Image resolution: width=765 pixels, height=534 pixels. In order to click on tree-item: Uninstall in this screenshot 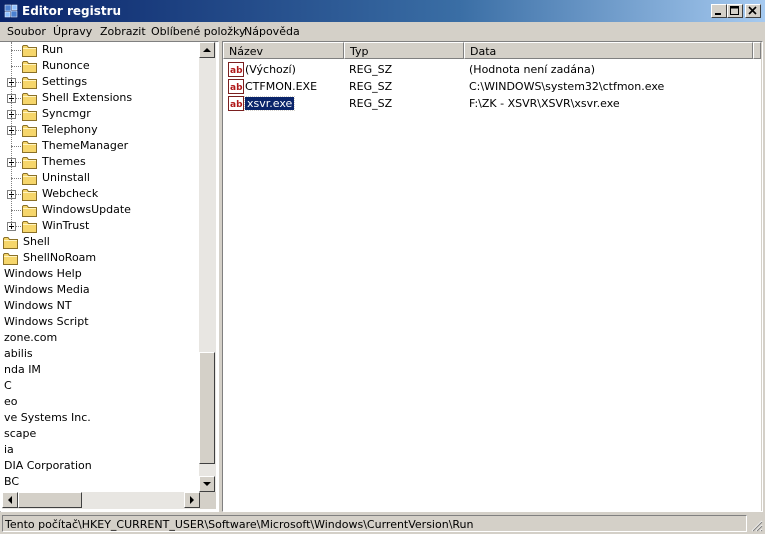, I will do `click(66, 178)`.